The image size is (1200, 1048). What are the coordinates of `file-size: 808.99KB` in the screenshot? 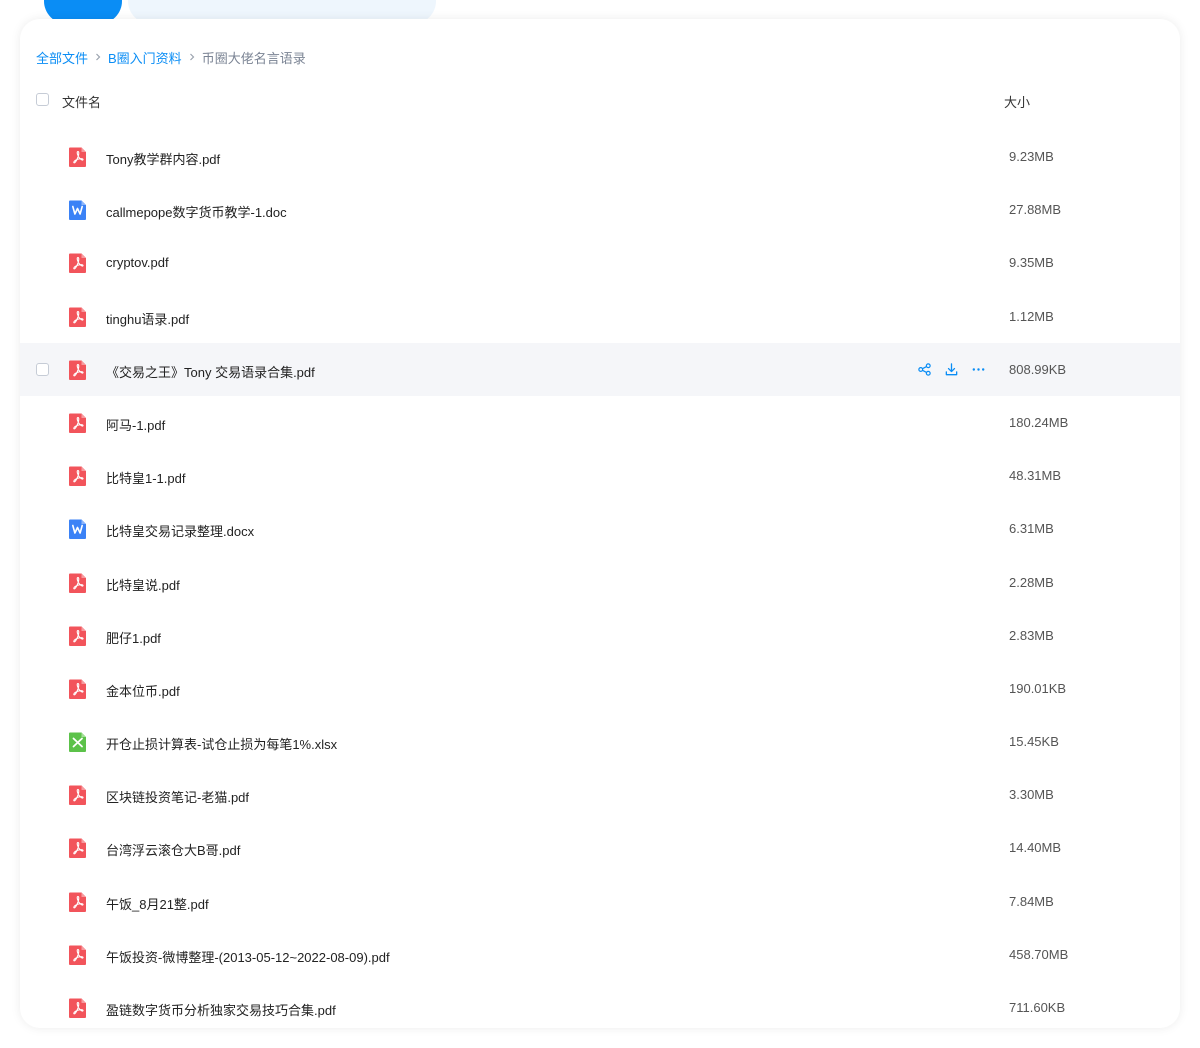 It's located at (1038, 369).